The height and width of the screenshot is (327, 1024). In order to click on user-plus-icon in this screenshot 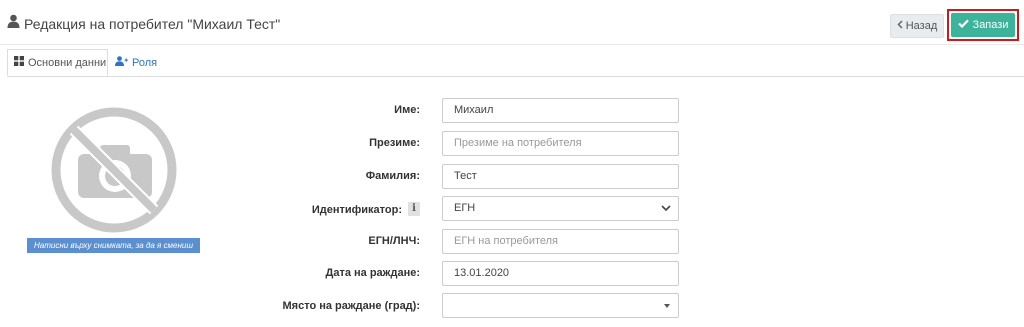, I will do `click(121, 62)`.